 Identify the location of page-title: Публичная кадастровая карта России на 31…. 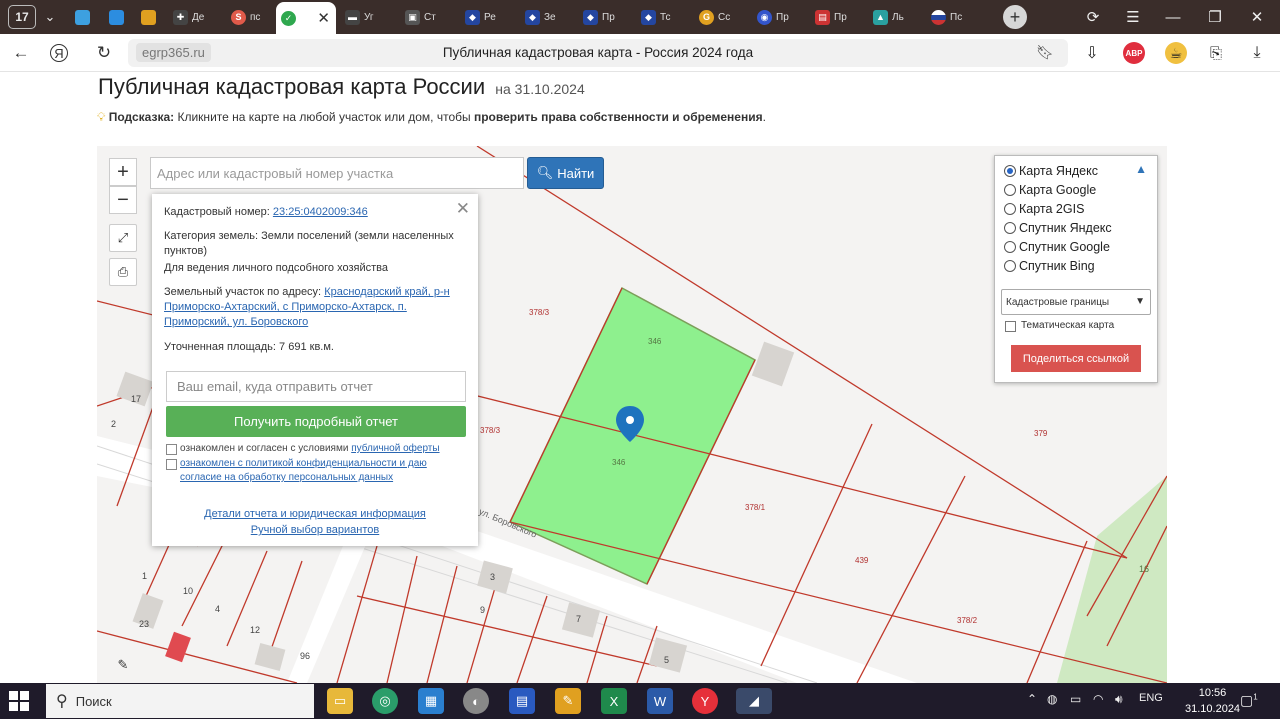
(341, 87).